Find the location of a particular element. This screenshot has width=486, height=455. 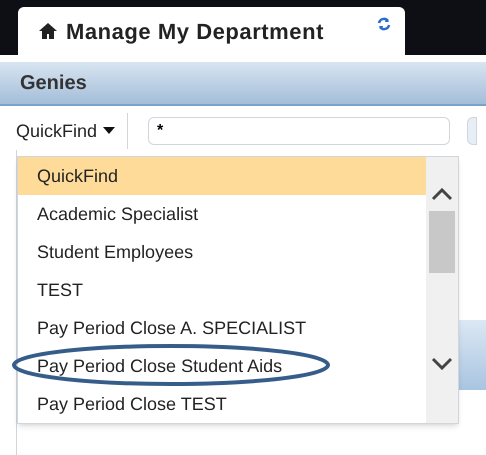

tab: Manage My Department is located at coordinates (211, 31).